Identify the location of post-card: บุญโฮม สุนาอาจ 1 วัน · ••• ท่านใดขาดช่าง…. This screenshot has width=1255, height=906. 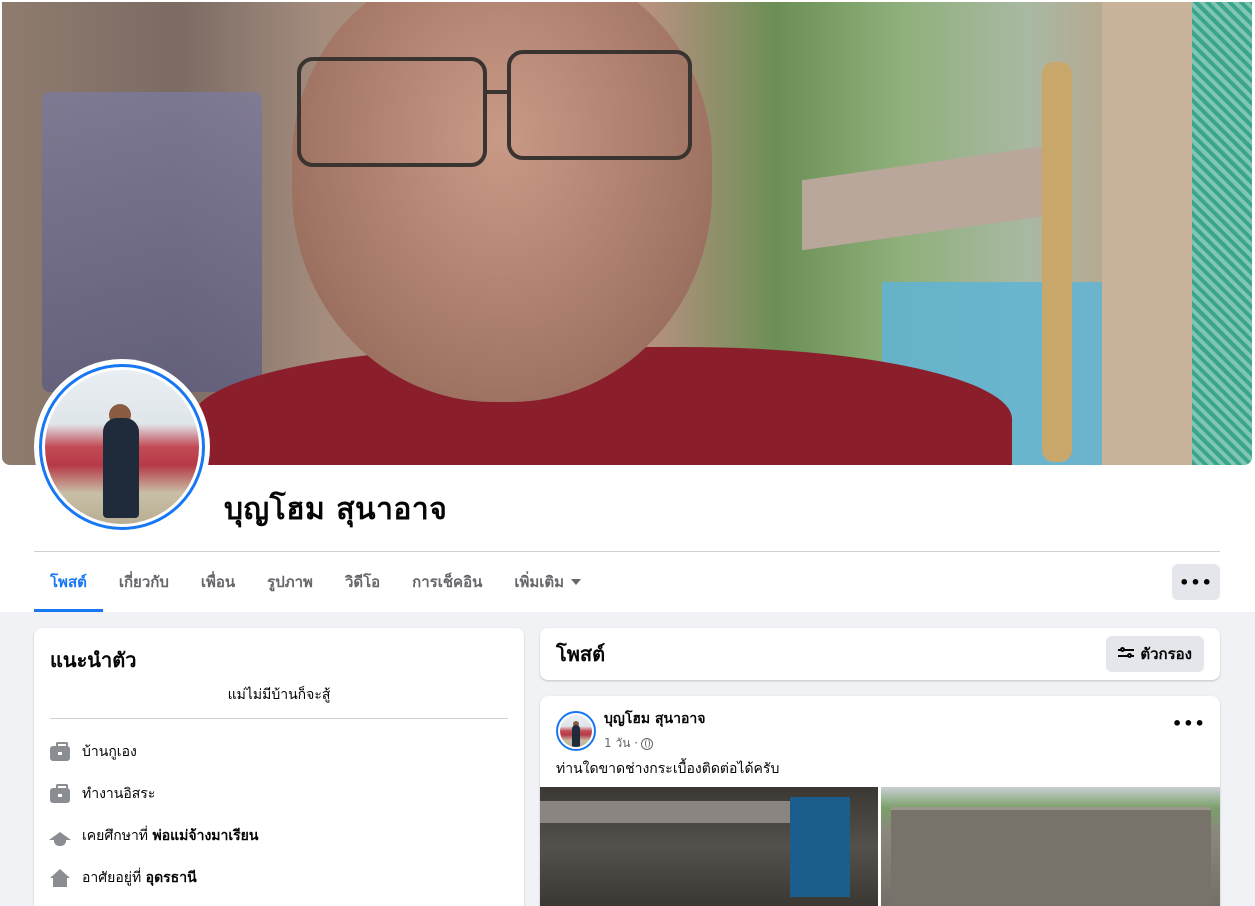
(880, 801).